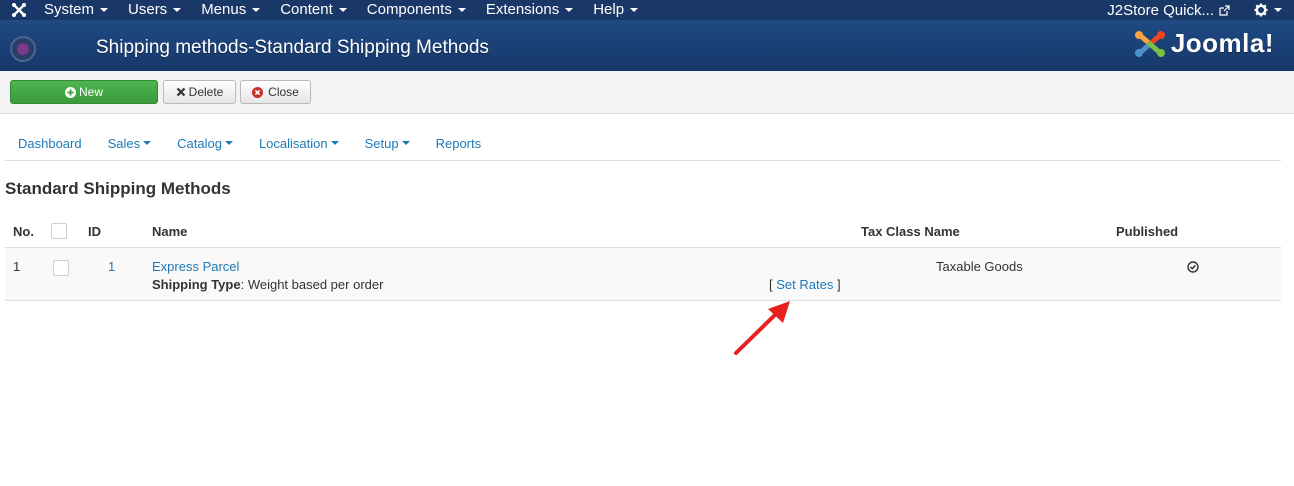 This screenshot has width=1294, height=486. I want to click on menu-label: Menus, so click(224, 9).